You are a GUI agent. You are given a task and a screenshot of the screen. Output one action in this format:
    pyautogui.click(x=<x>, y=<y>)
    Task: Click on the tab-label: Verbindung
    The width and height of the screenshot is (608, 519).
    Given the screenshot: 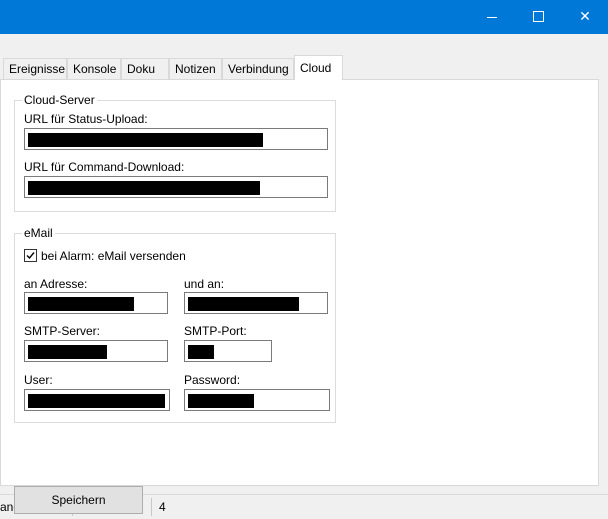 What is the action you would take?
    pyautogui.click(x=258, y=69)
    